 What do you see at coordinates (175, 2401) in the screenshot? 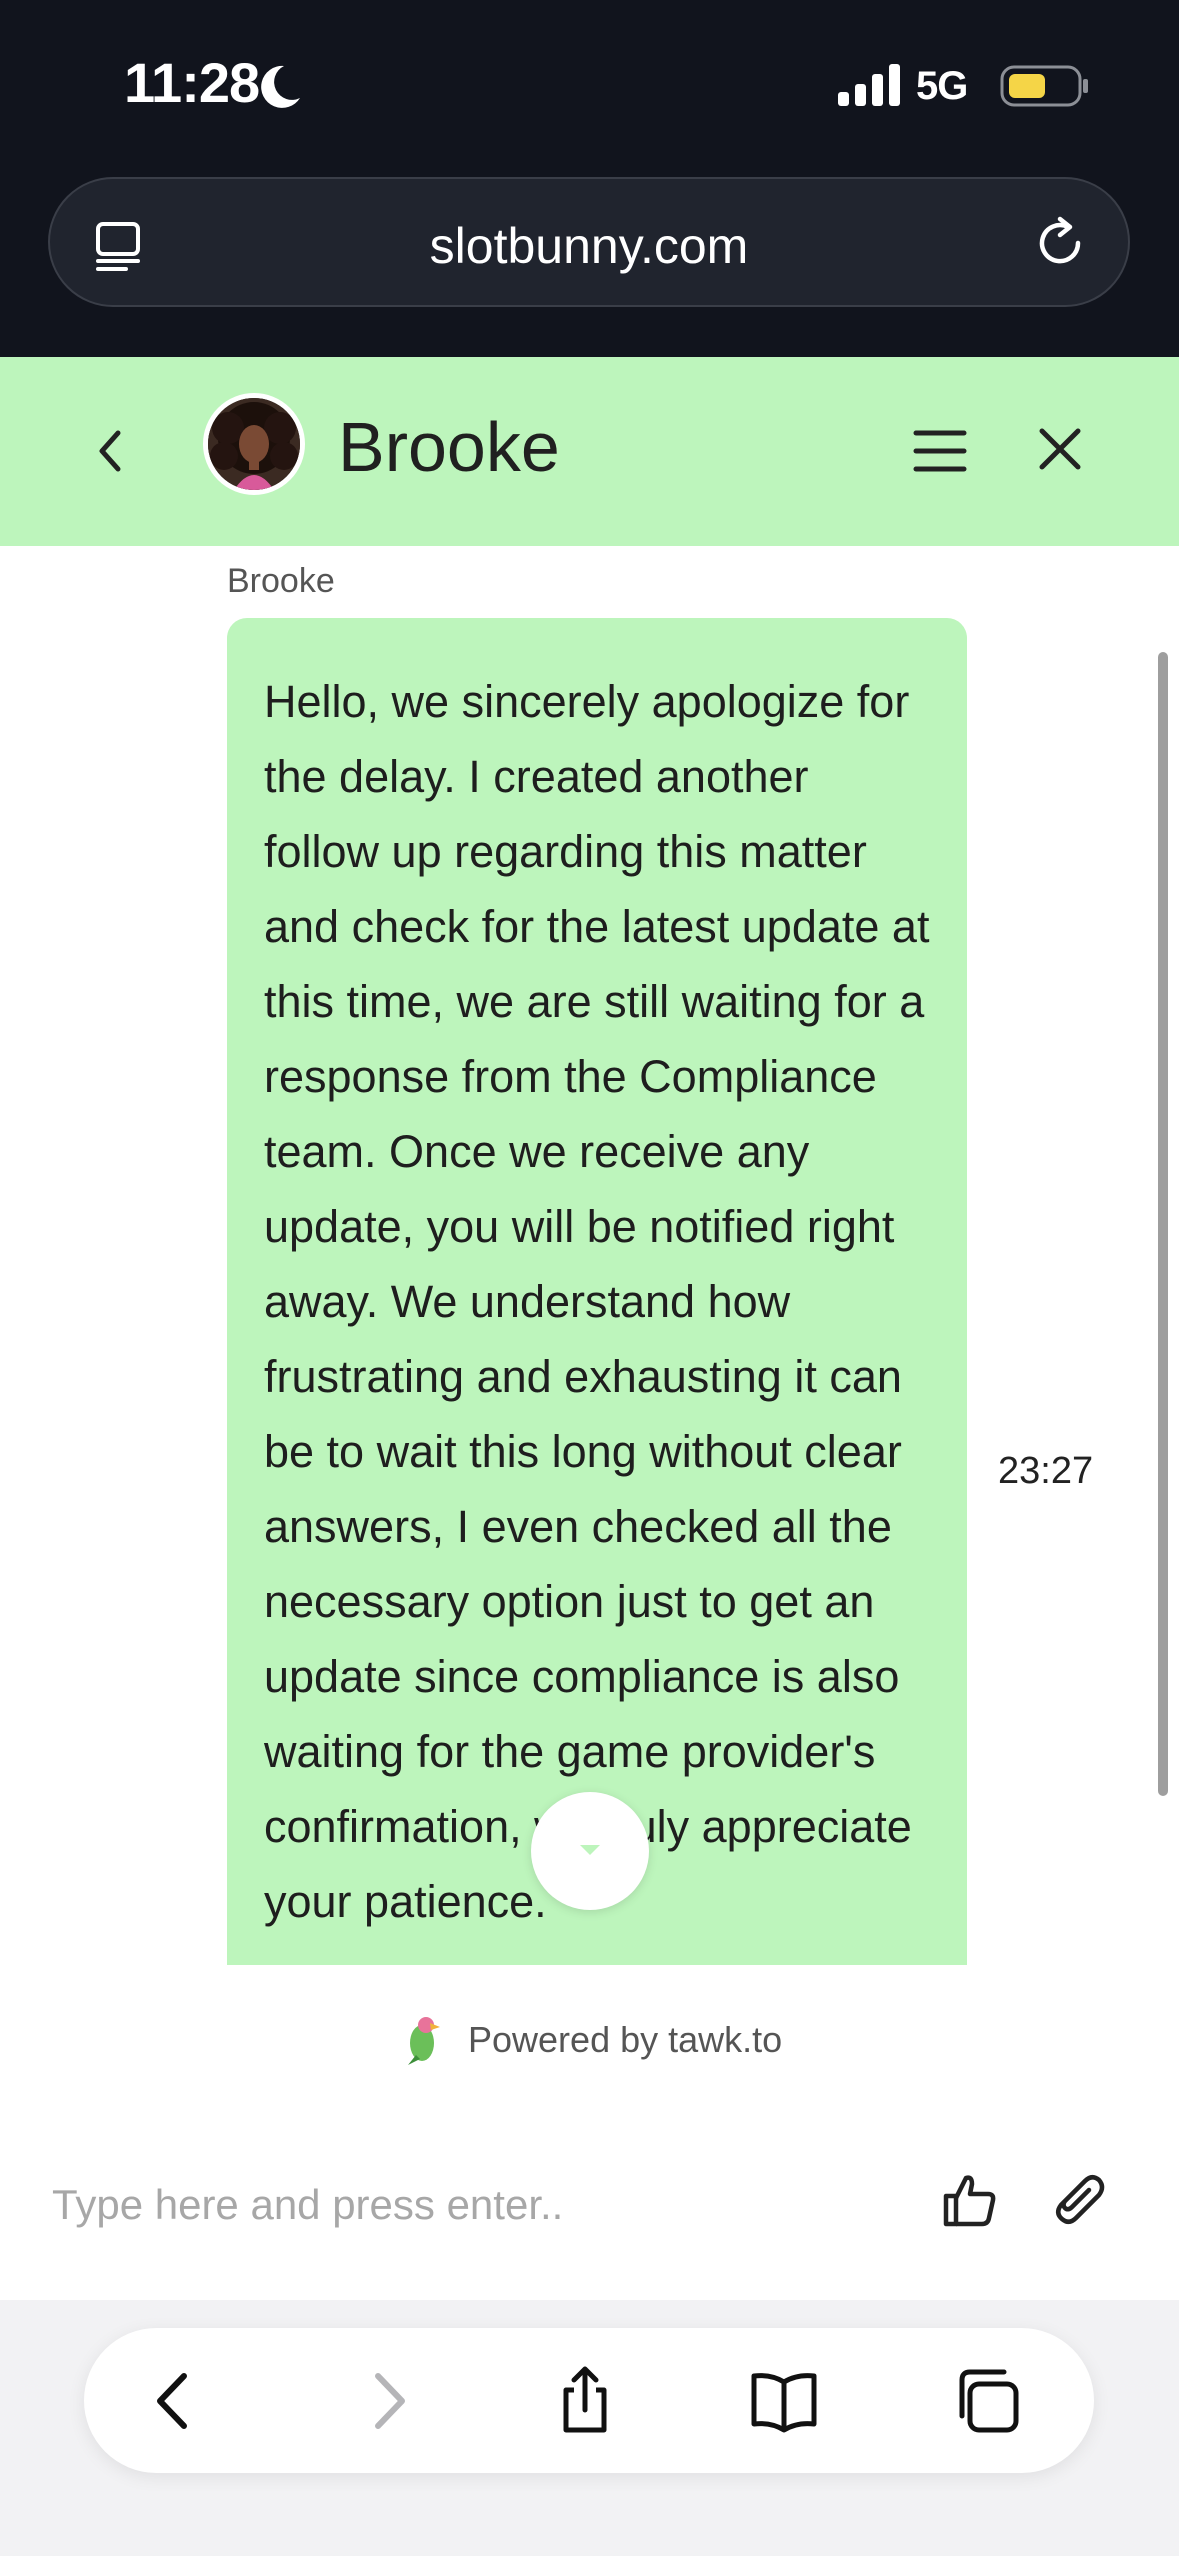
I see `browser-back-icon` at bounding box center [175, 2401].